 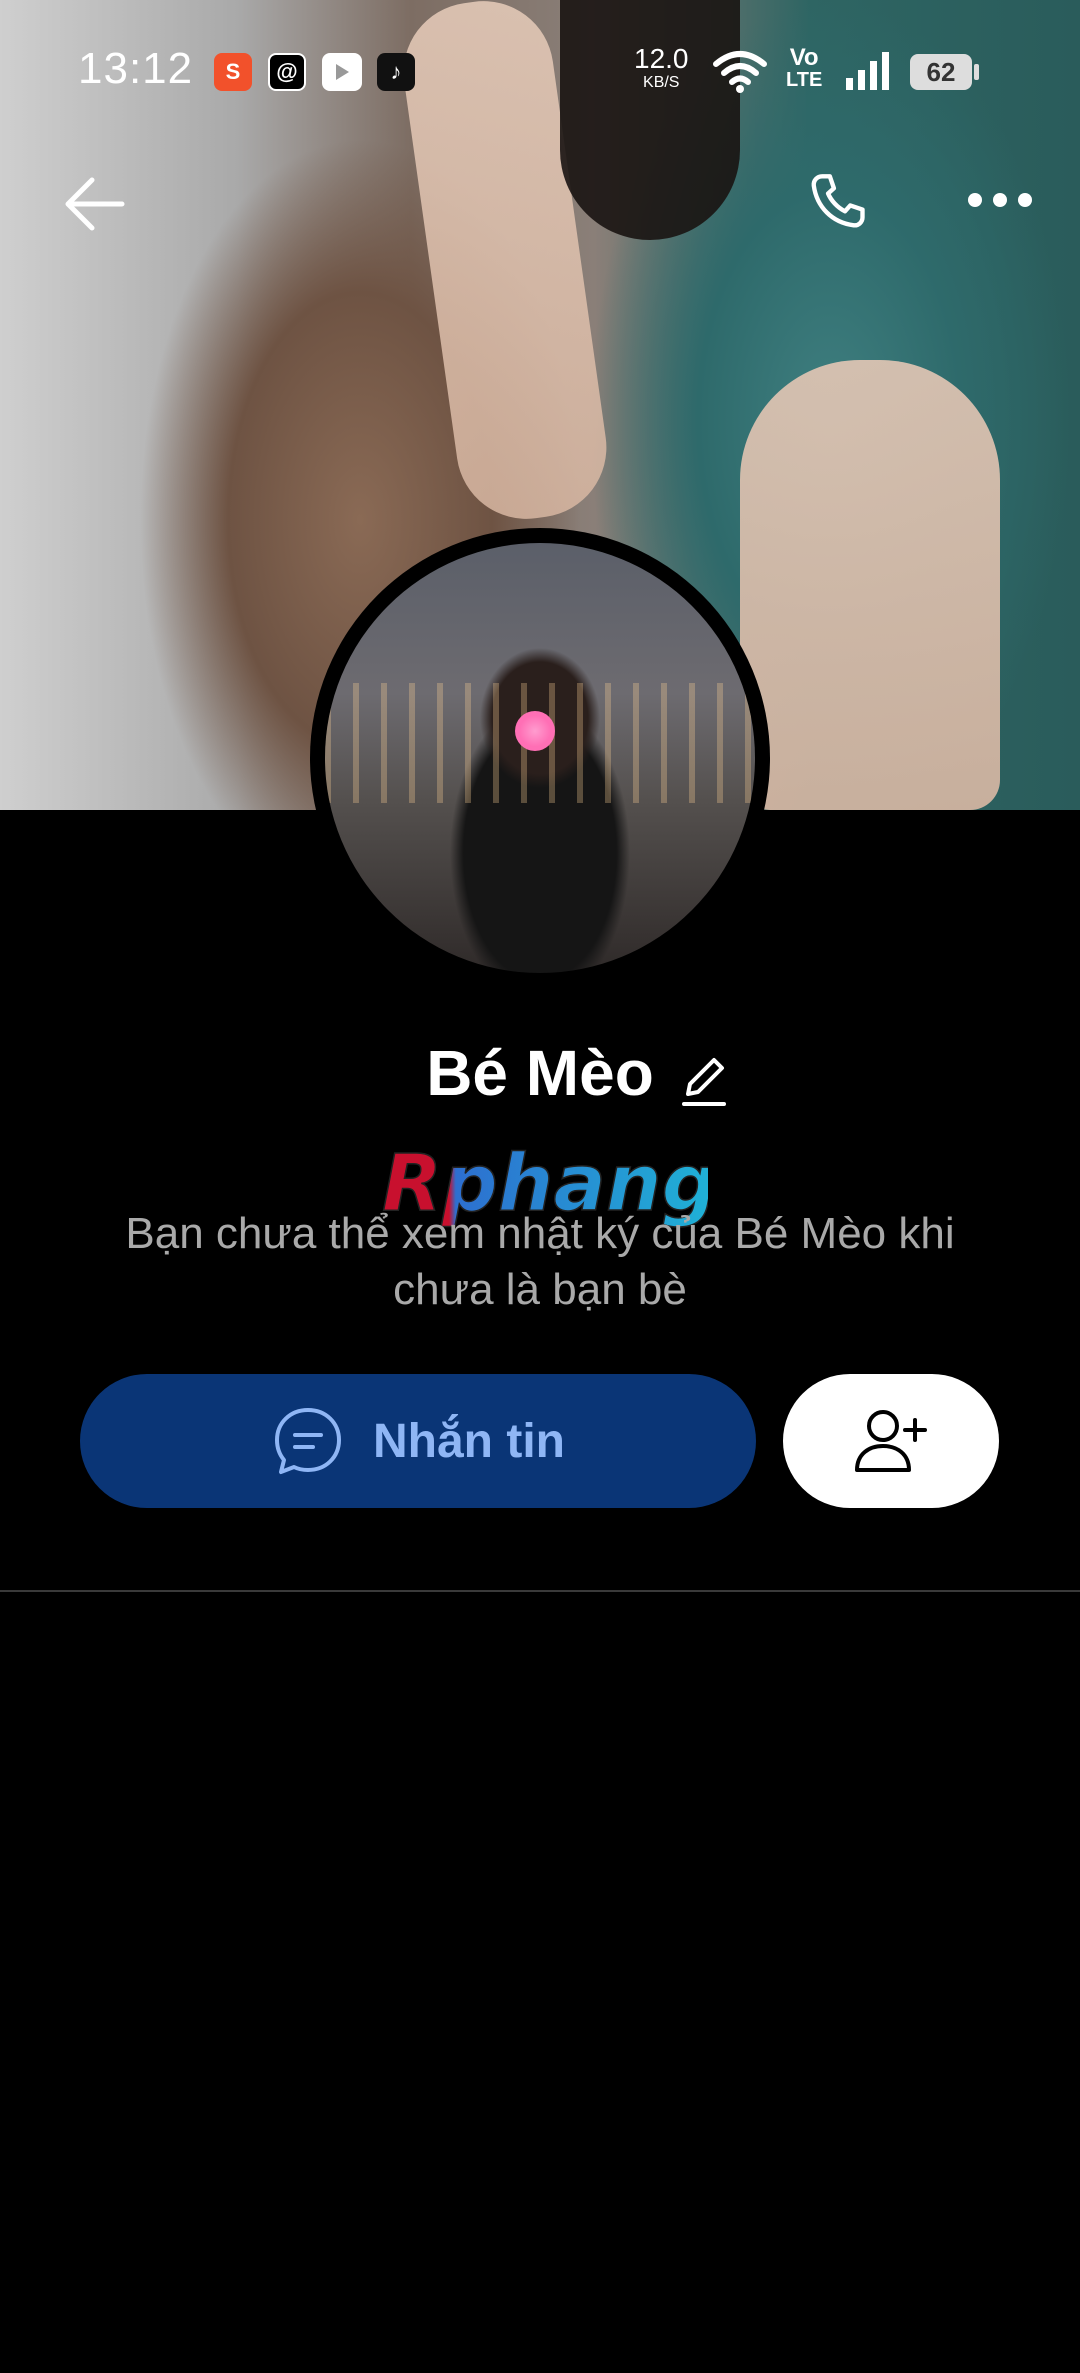 What do you see at coordinates (342, 72) in the screenshot?
I see `youtube-icon` at bounding box center [342, 72].